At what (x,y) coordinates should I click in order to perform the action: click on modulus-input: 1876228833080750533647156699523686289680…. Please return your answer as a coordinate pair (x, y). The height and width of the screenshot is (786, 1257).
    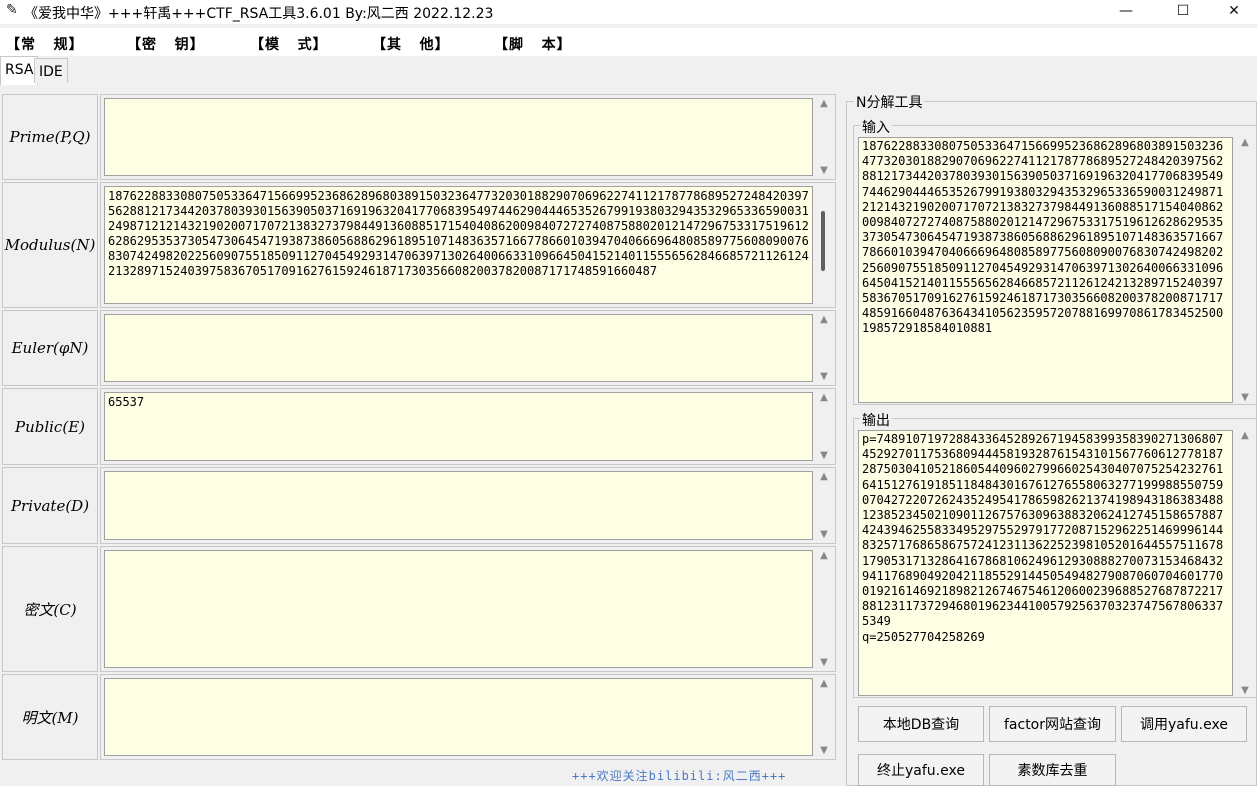
    Looking at the image, I should click on (458, 245).